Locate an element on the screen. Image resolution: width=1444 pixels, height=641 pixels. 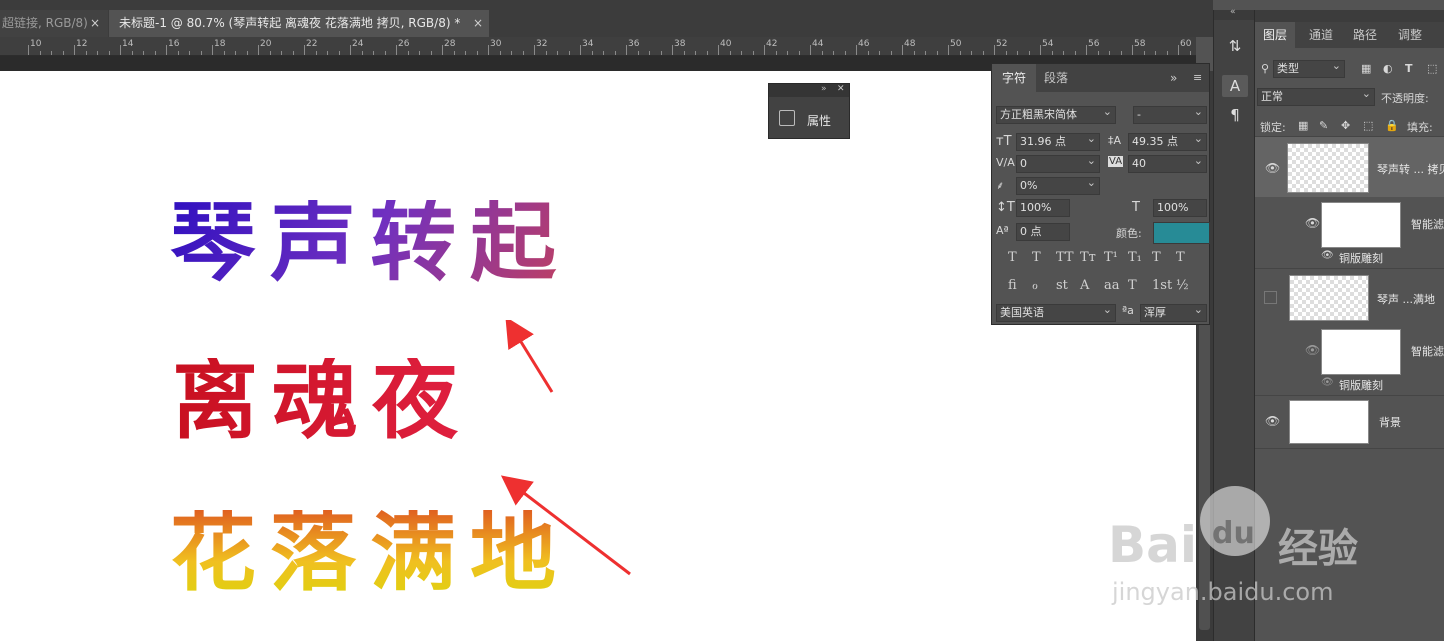
panel-expand-icon: » is located at coordinates (1173, 78).